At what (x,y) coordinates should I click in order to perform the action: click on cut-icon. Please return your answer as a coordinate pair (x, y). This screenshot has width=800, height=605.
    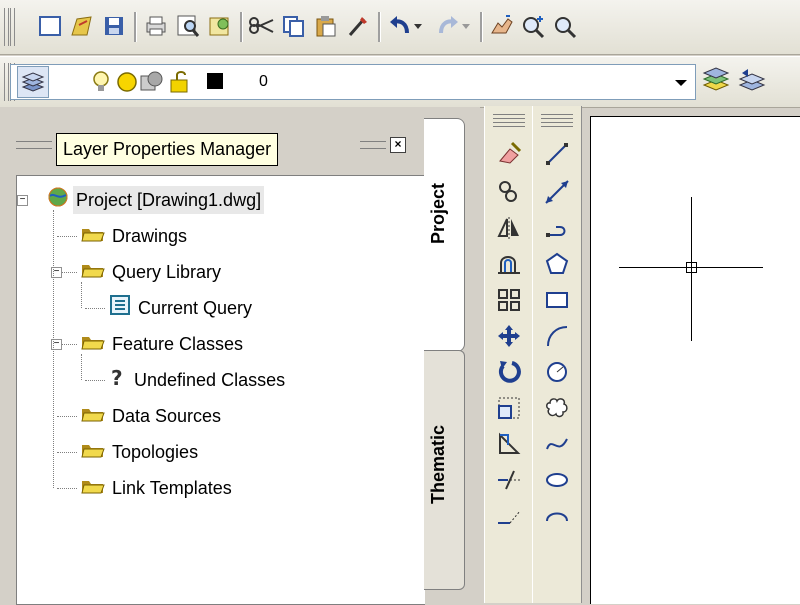
    Looking at the image, I should click on (262, 26).